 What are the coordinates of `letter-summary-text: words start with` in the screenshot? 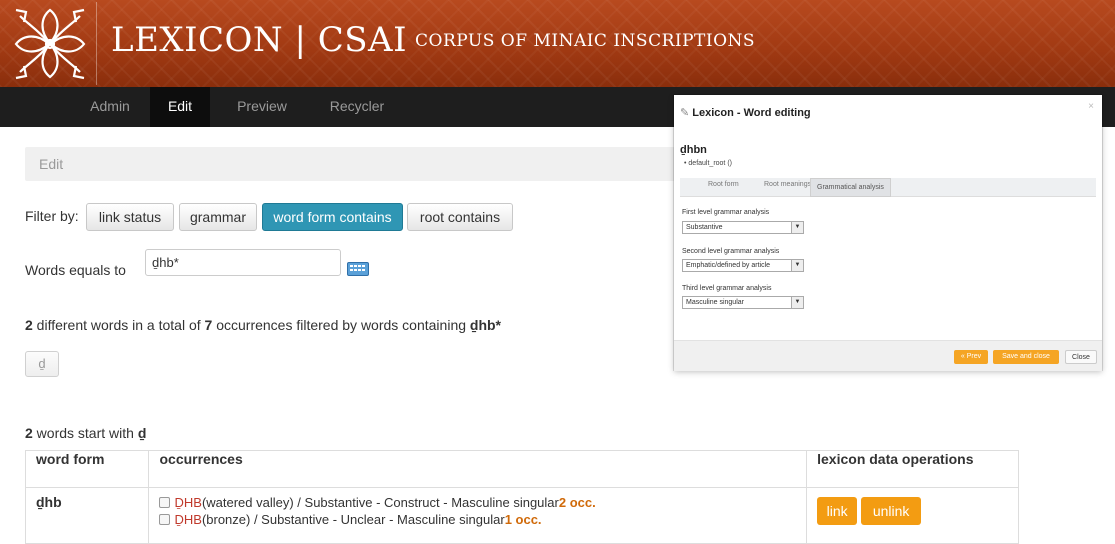 It's located at (85, 433).